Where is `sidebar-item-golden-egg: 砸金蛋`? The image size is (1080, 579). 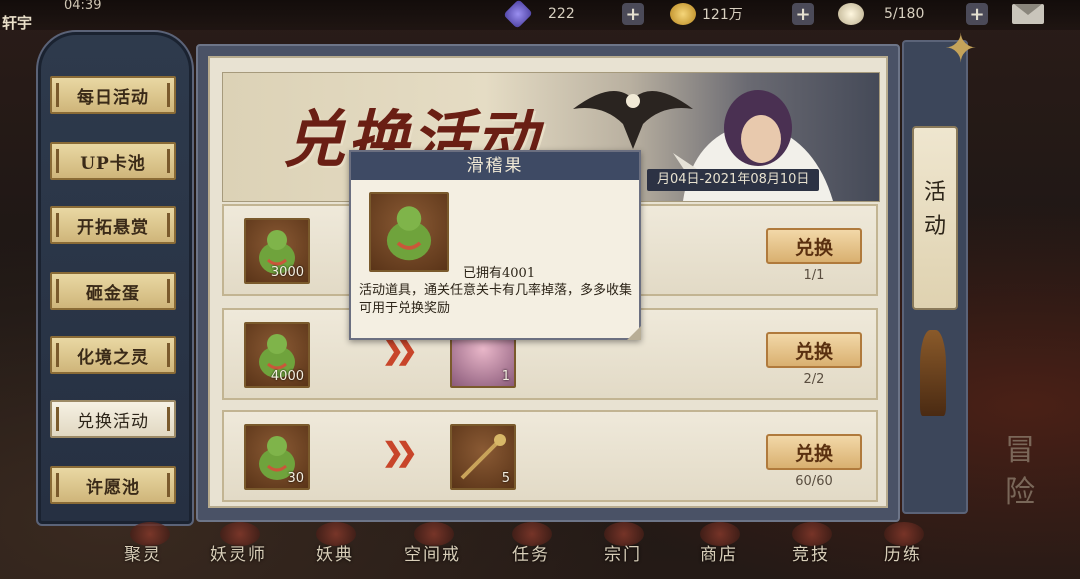 sidebar-item-golden-egg: 砸金蛋 is located at coordinates (113, 291).